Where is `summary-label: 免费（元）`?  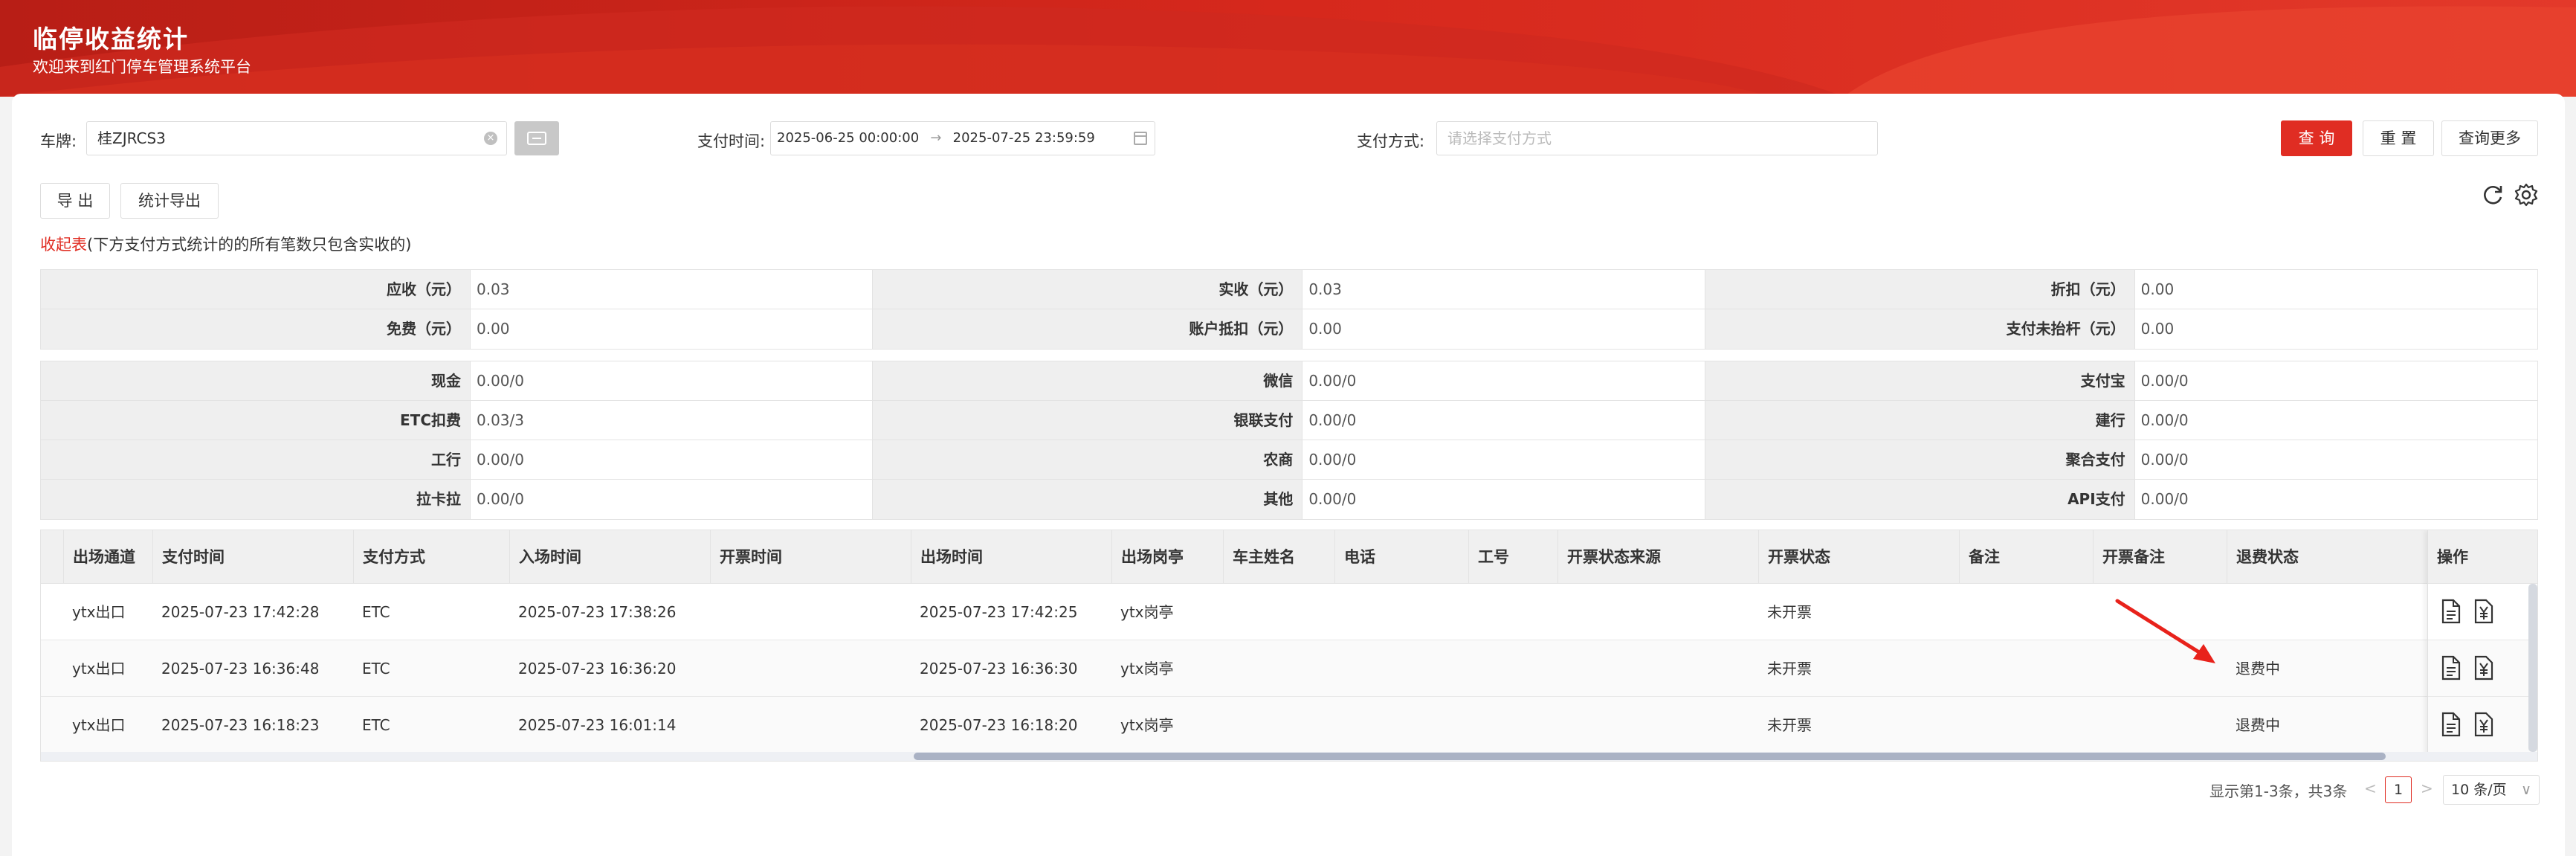 summary-label: 免费（元） is located at coordinates (256, 329).